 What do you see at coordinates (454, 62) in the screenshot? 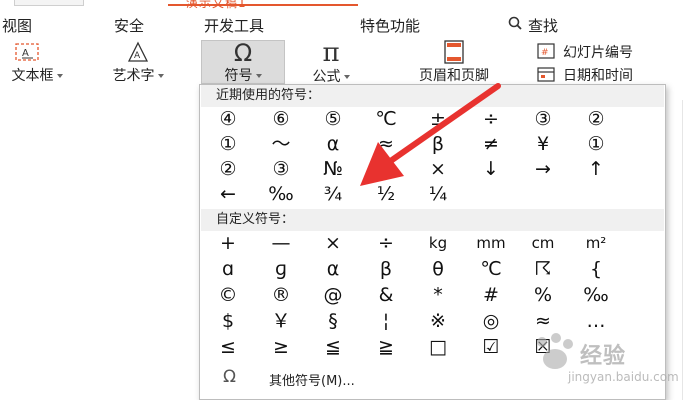
I see `header-footer-tool: 页眉和页脚` at bounding box center [454, 62].